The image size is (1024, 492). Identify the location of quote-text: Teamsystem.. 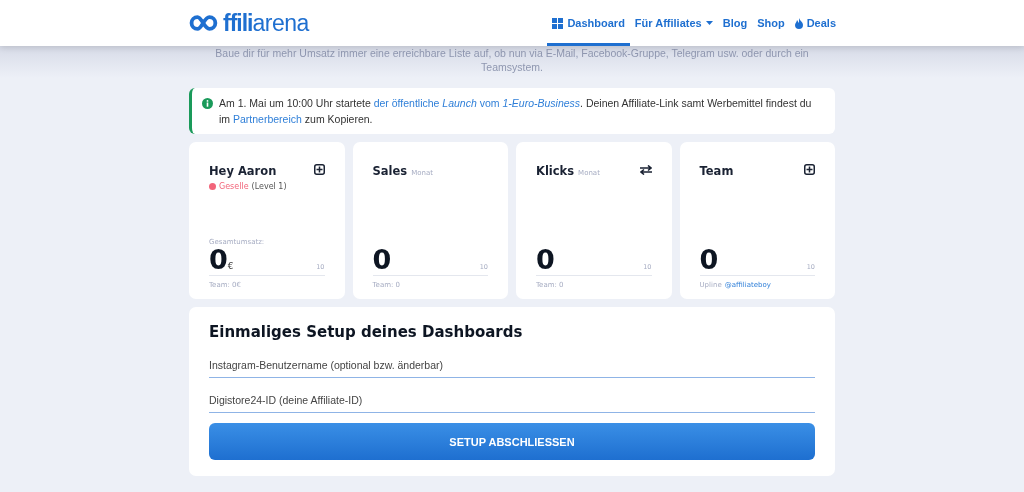
(512, 67).